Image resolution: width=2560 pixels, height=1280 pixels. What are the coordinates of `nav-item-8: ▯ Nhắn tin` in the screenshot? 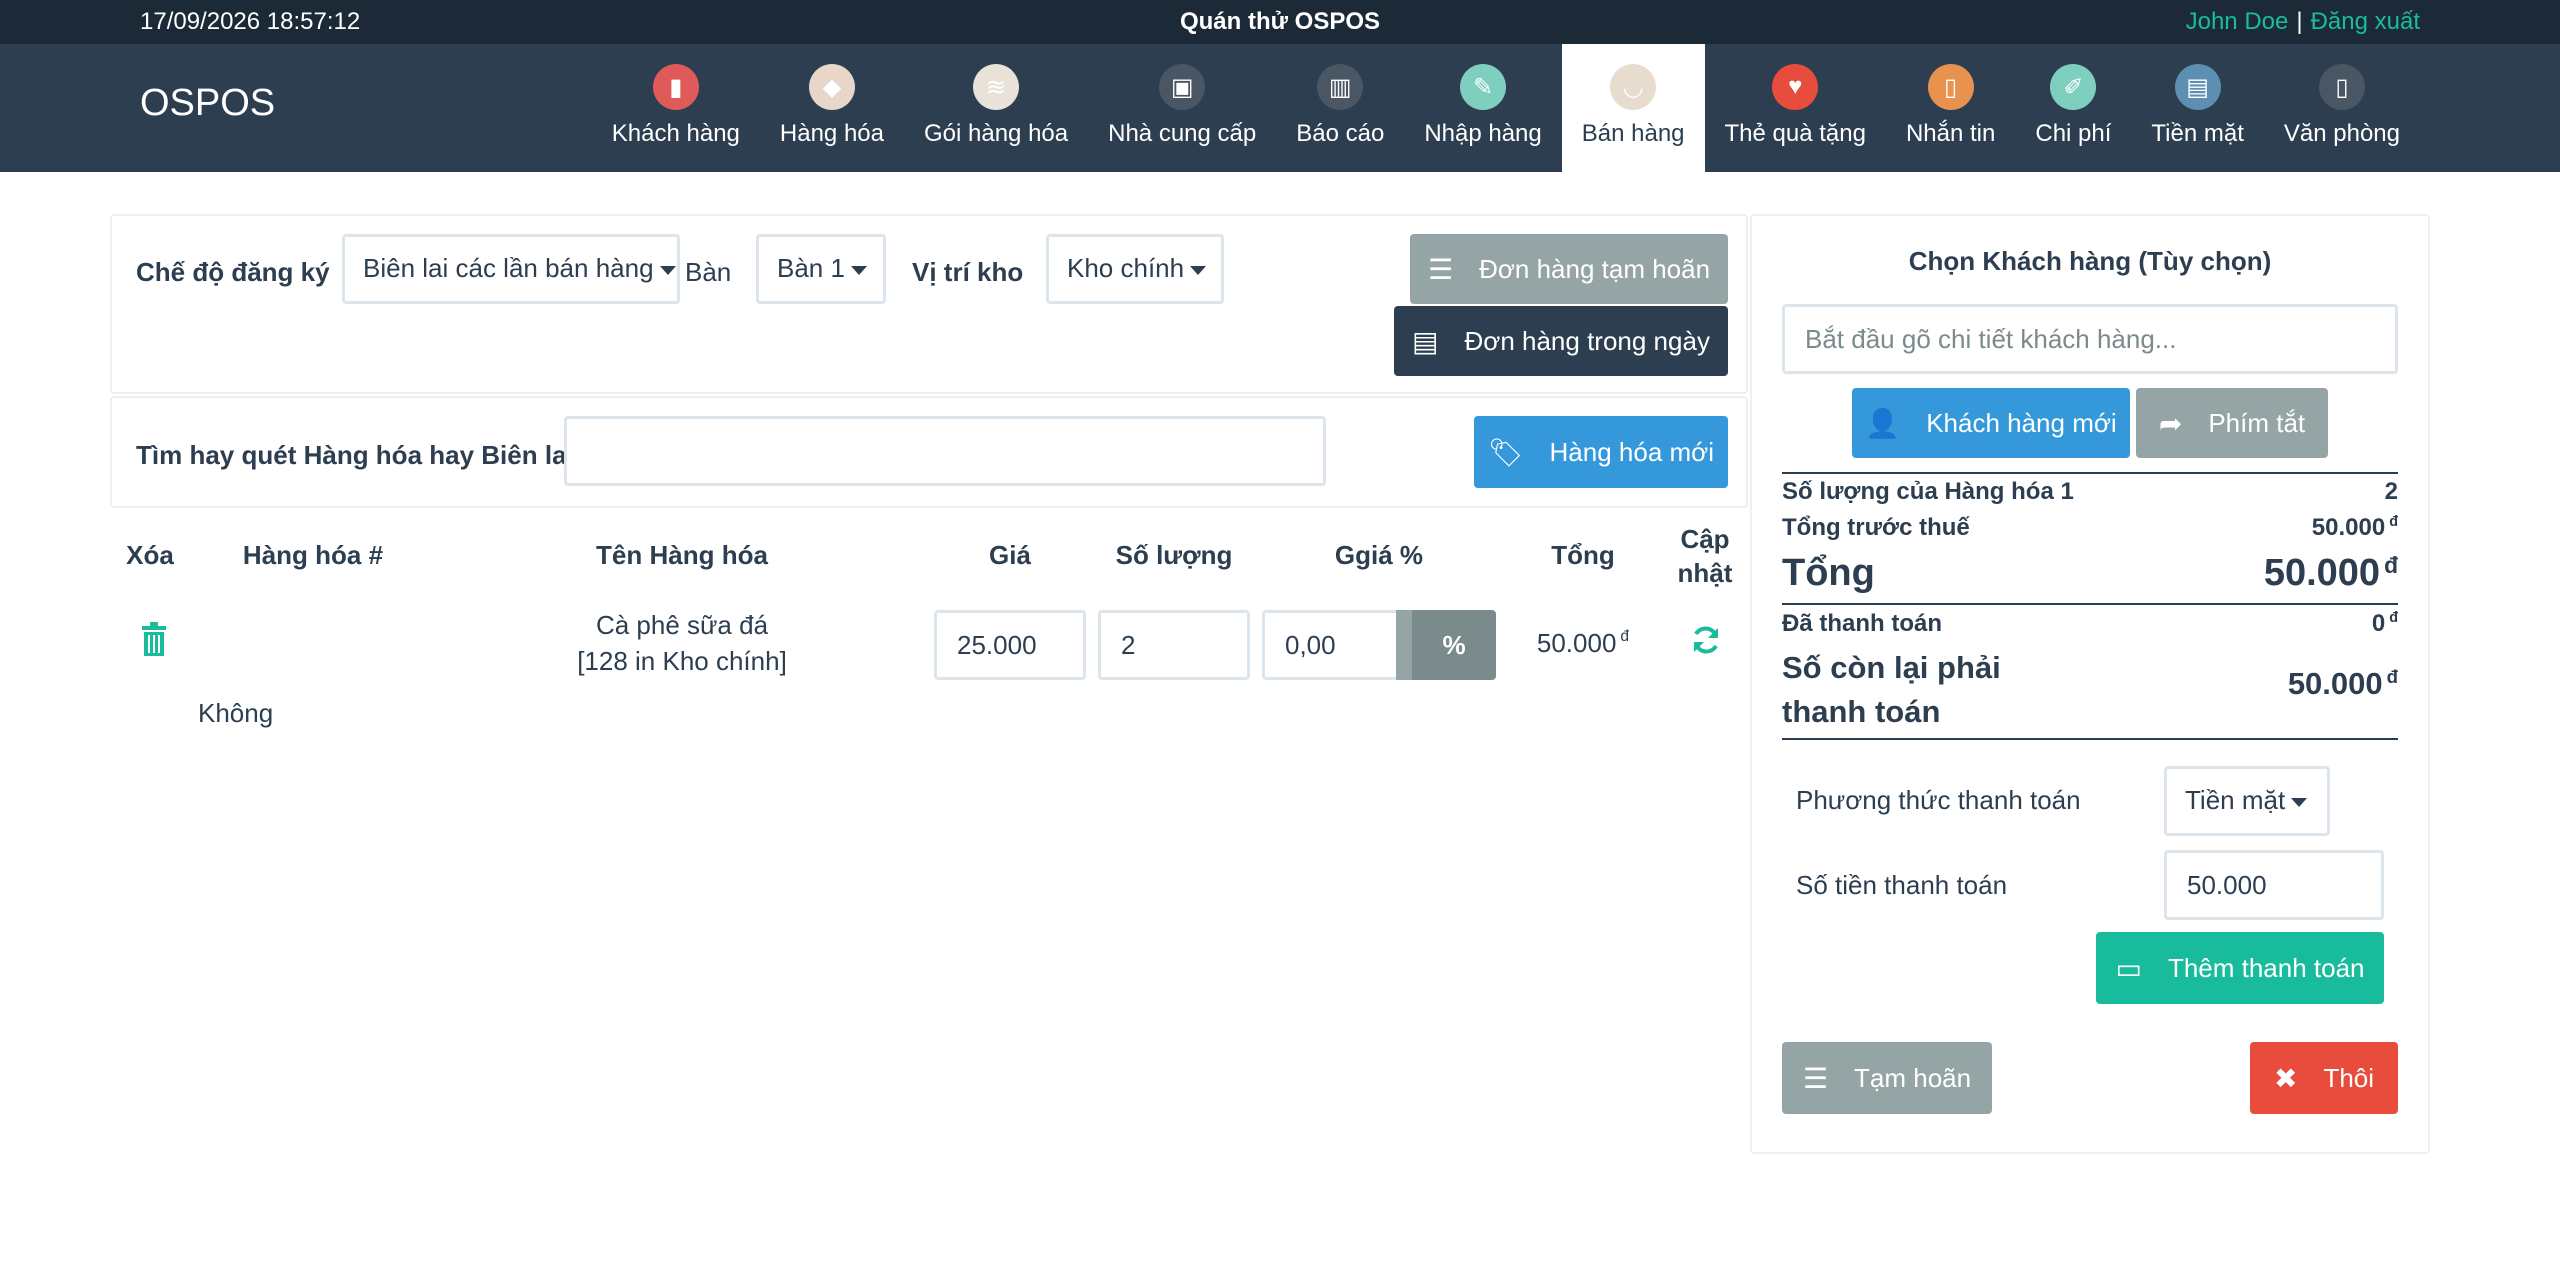 It's located at (1950, 108).